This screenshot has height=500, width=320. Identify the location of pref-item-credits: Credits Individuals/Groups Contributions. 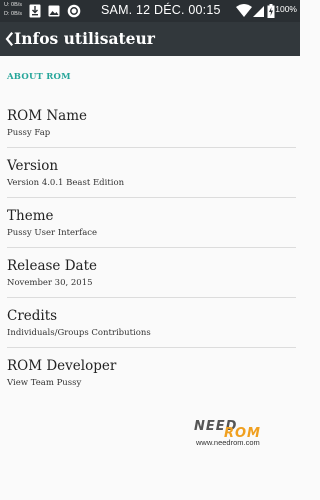
(150, 333).